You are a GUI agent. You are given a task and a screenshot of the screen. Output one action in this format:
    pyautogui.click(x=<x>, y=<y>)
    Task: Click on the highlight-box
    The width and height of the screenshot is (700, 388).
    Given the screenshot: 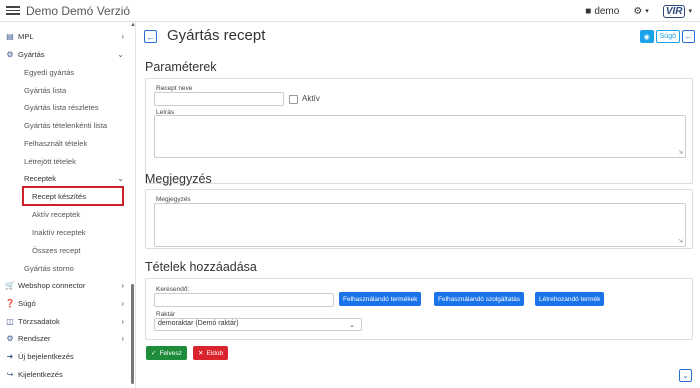 What is the action you would take?
    pyautogui.click(x=73, y=196)
    